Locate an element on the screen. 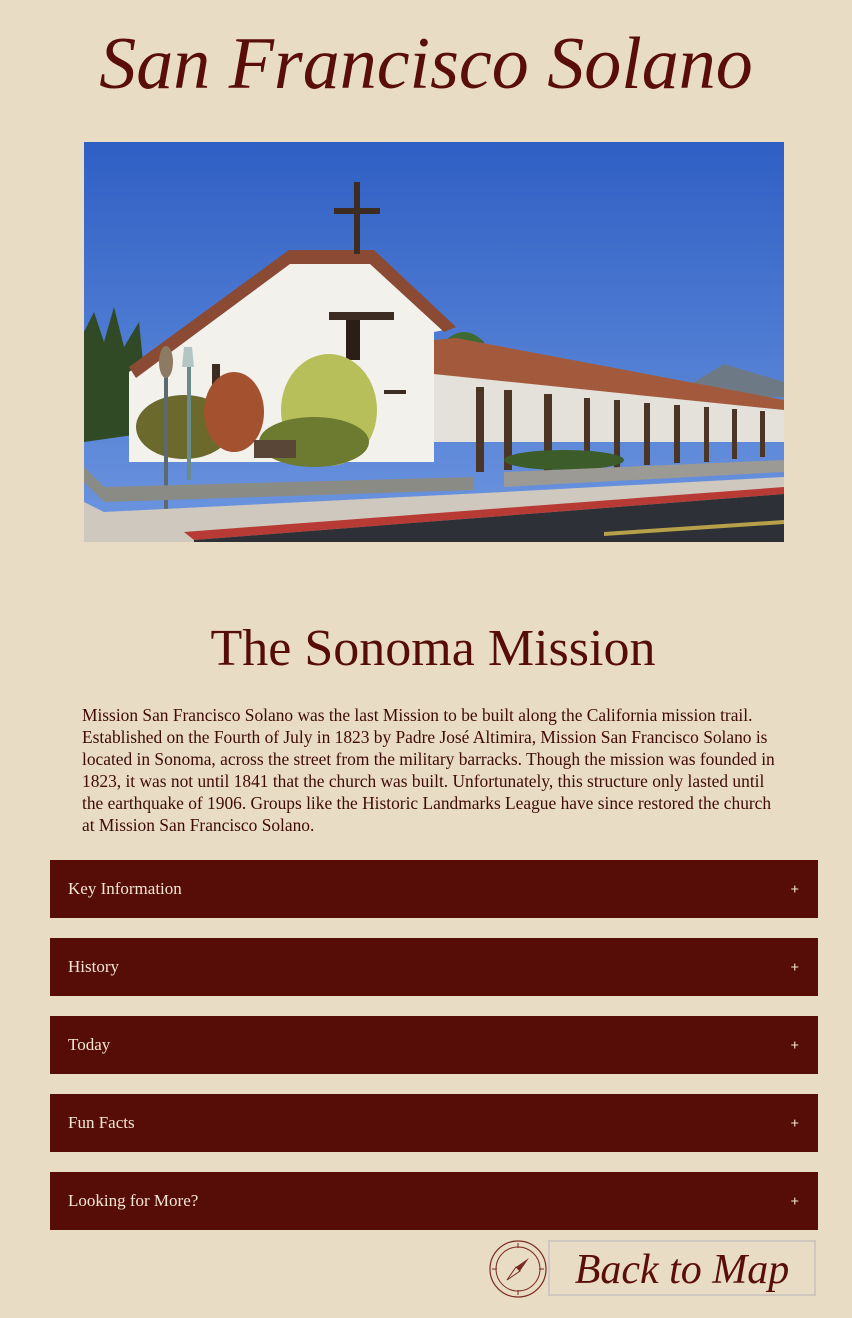 The image size is (852, 1318). accordion-label: History is located at coordinates (93, 966).